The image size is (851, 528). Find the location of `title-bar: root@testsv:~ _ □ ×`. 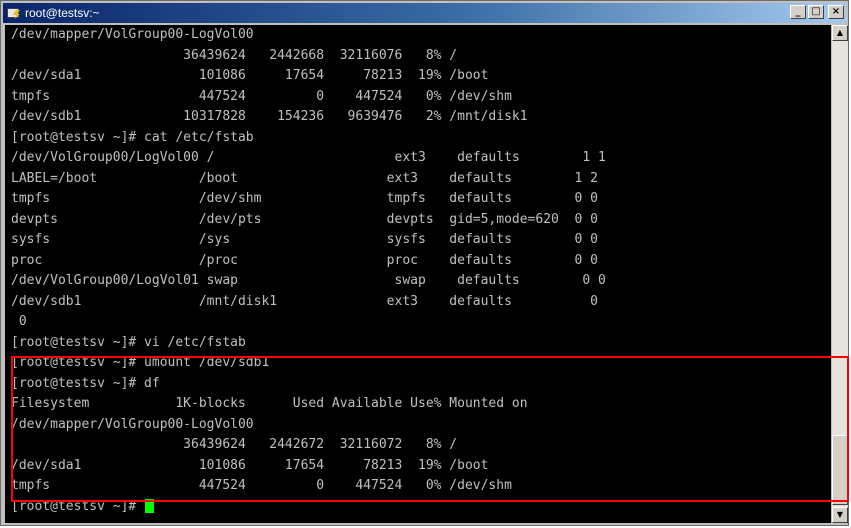

title-bar: root@testsv:~ _ □ × is located at coordinates (424, 13).